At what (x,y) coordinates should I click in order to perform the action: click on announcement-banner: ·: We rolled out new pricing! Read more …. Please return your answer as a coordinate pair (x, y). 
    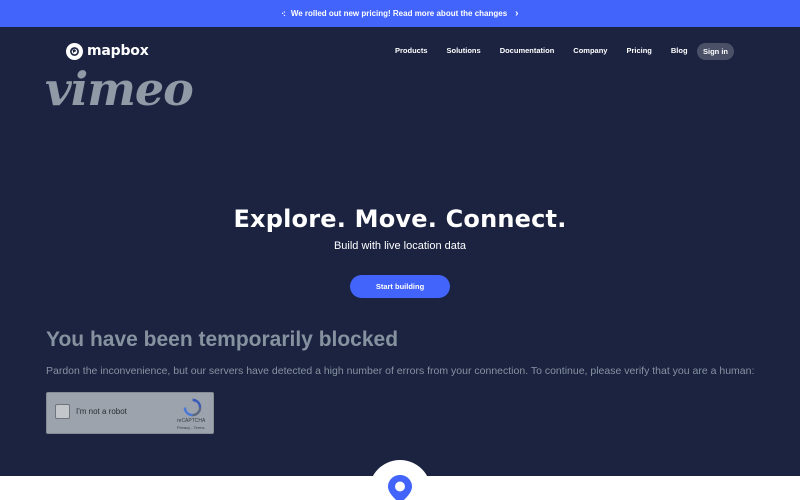
    Looking at the image, I should click on (400, 13).